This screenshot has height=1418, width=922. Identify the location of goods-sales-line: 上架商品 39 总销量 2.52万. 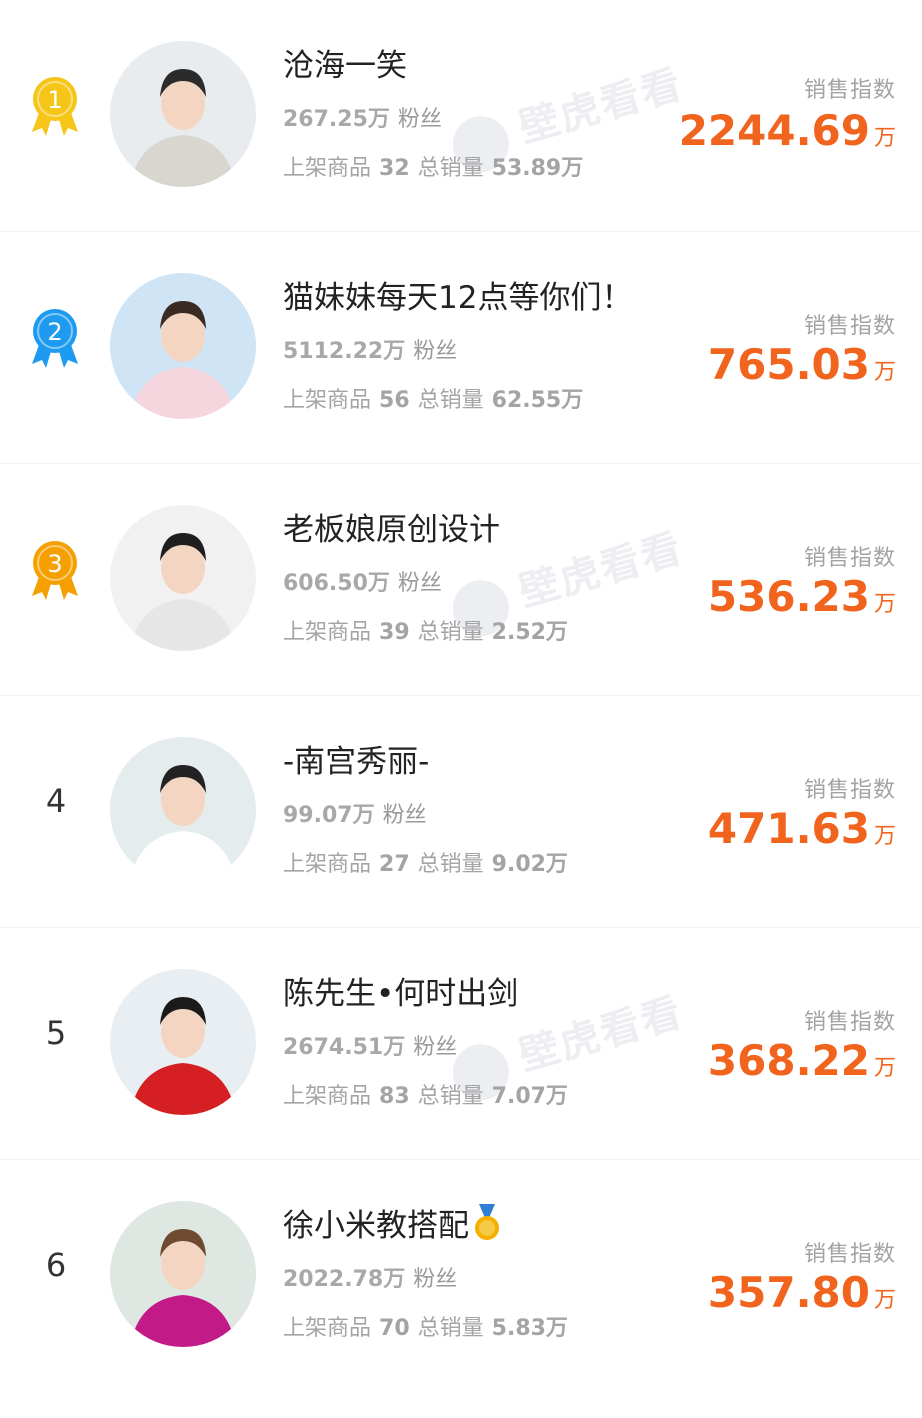
(425, 630).